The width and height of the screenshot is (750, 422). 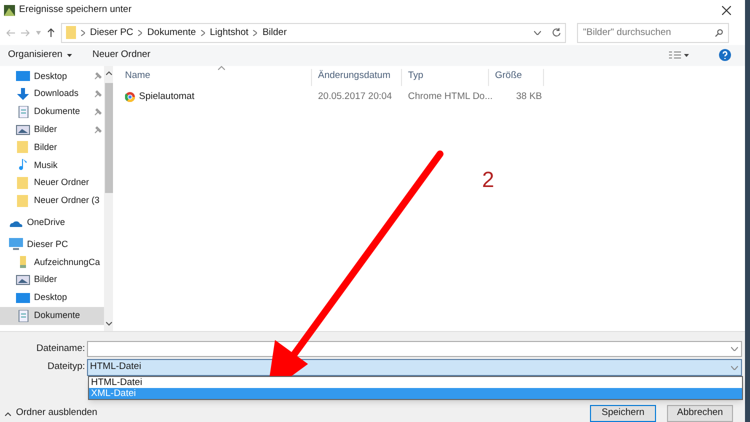 I want to click on organize-menu-button: Organisieren, so click(x=40, y=55).